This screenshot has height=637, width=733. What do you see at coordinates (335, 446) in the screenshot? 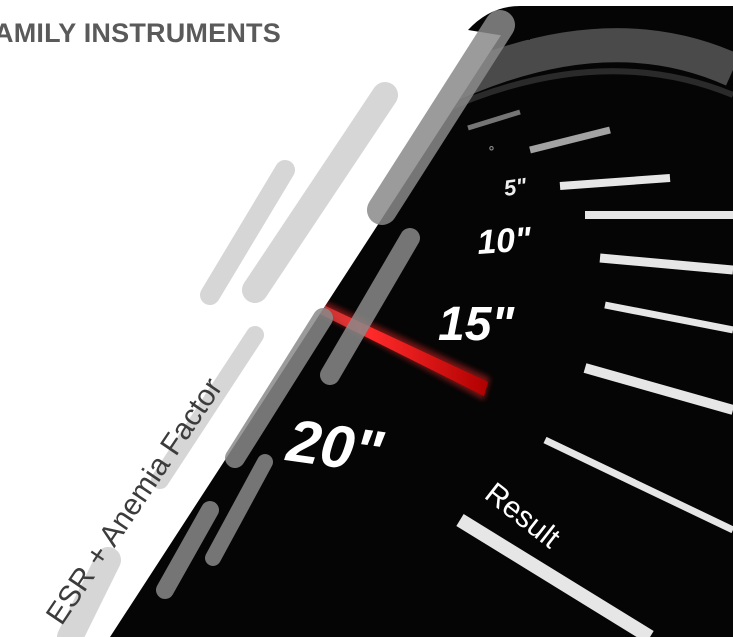
I see `gauge-label-20: 20"` at bounding box center [335, 446].